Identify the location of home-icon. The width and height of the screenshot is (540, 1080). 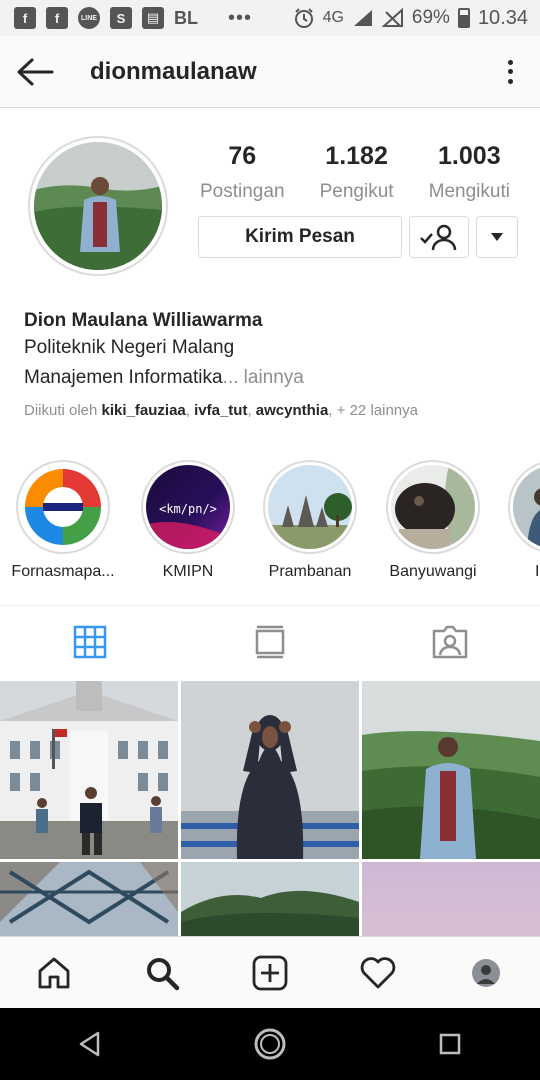
(54, 972).